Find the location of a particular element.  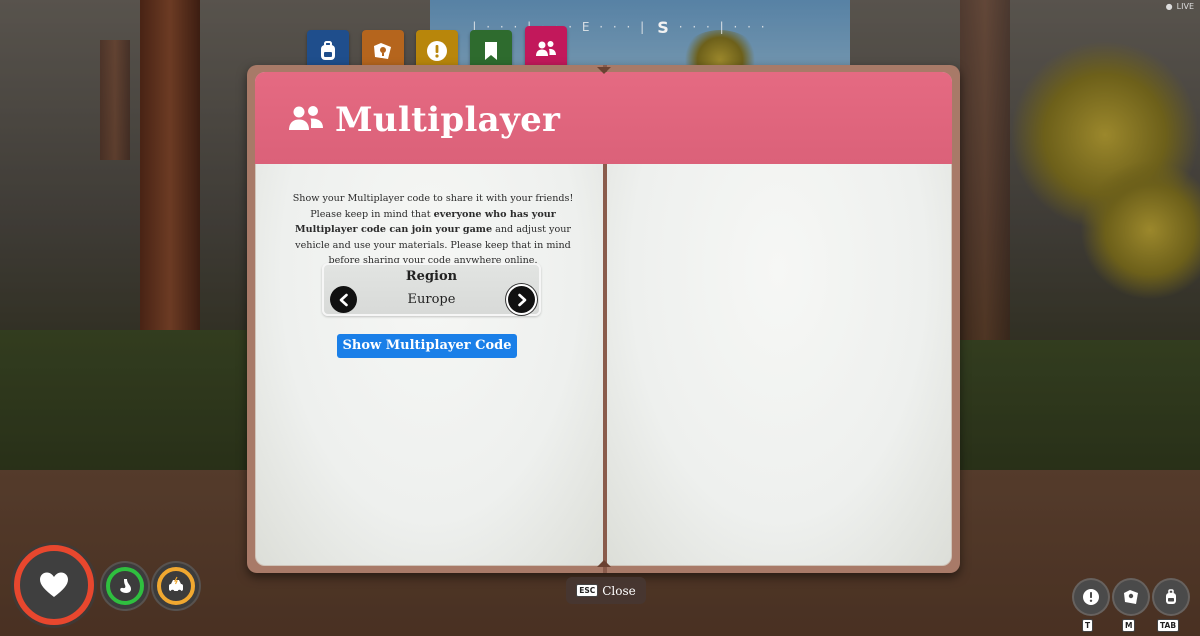

backpack-key-hint: TAB is located at coordinates (1168, 622).